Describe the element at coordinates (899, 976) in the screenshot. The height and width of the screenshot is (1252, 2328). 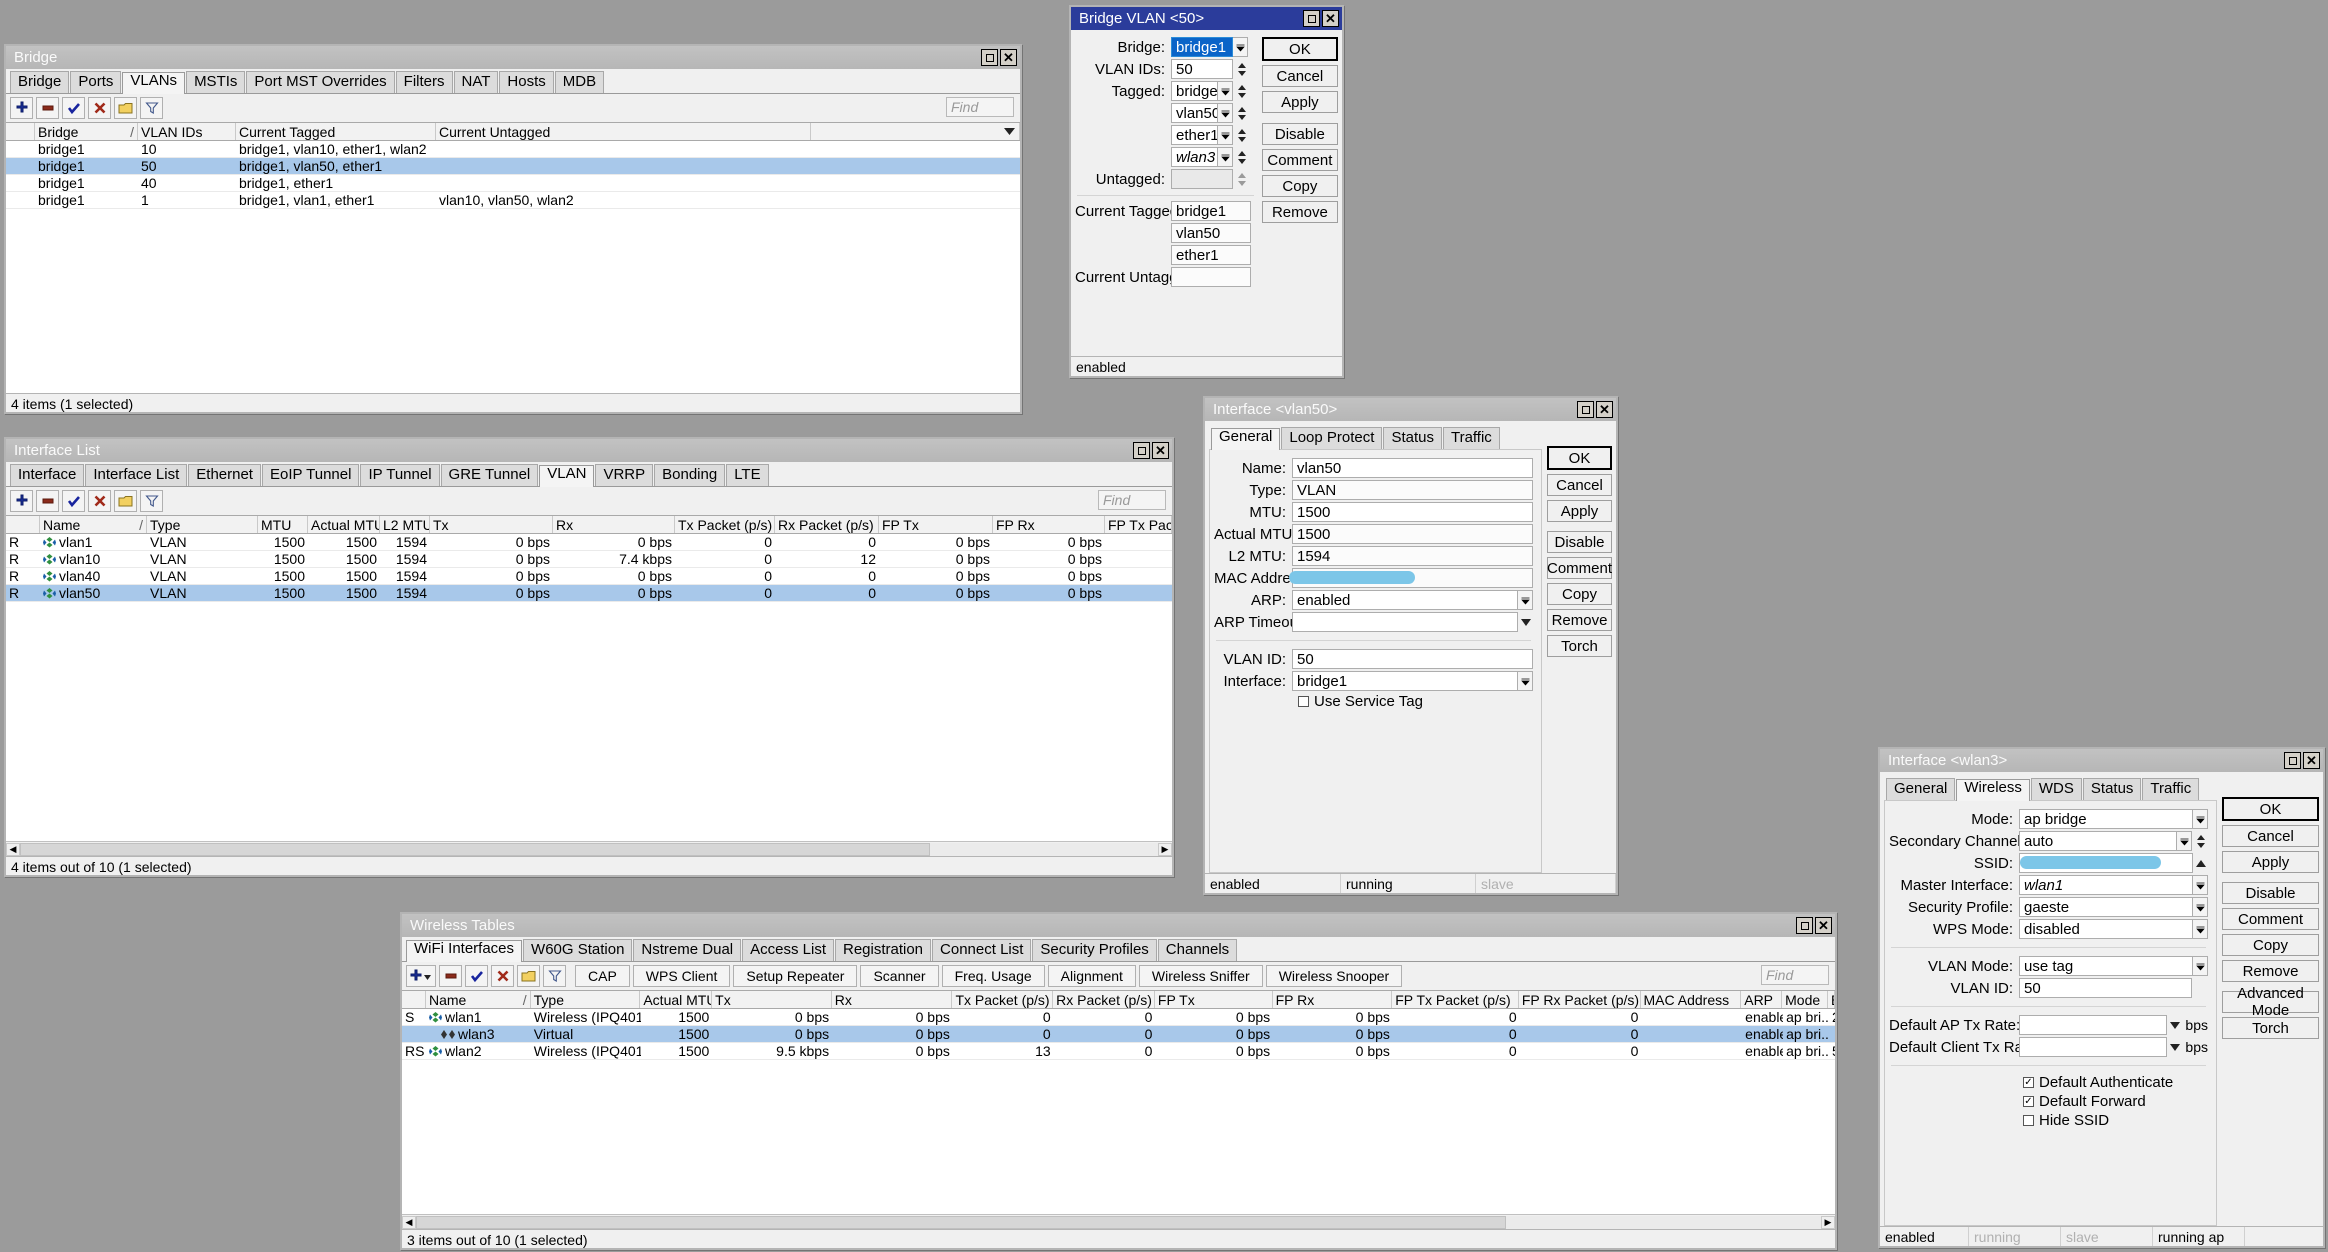
I see `scanner-button: Scanner` at that location.